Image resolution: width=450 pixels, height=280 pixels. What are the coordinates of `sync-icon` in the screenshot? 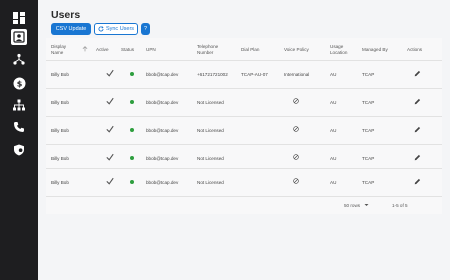 It's located at (101, 29).